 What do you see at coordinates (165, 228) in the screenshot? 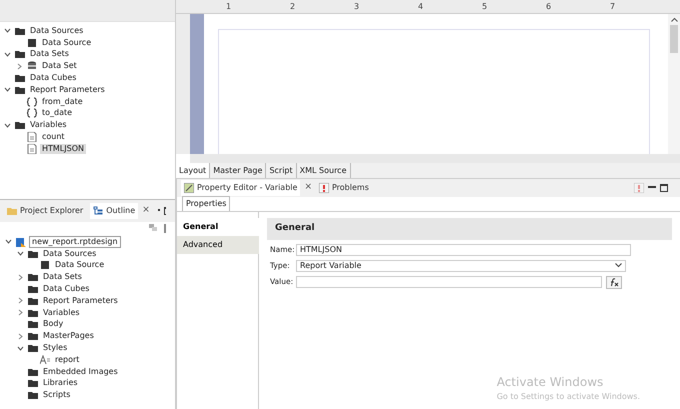
I see `view-menu-icon` at bounding box center [165, 228].